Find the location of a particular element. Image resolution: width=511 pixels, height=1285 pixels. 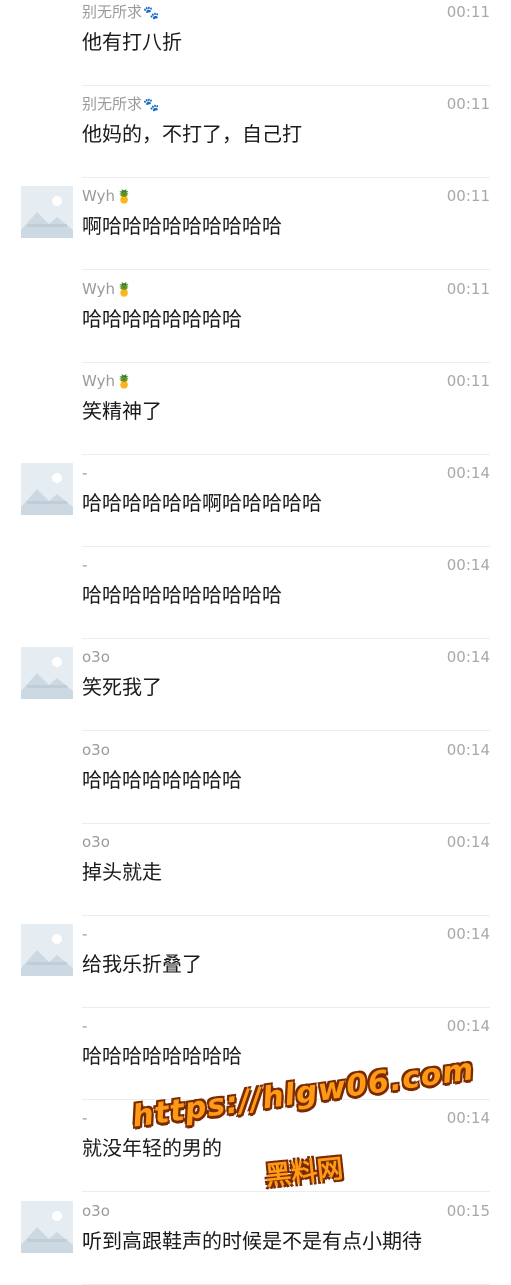

message-item: o3o 00:15 听到高跟鞋声的时候是不是有点小期待 is located at coordinates (255, 1239).